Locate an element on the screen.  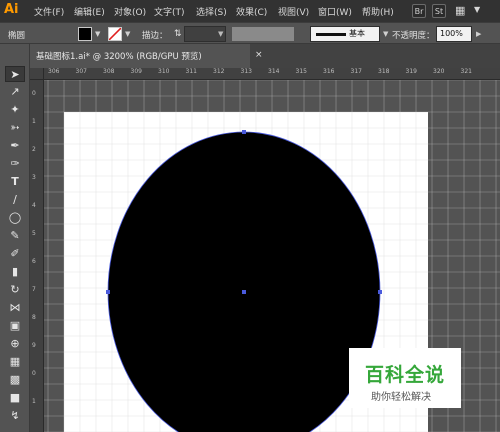
workspace-switcher-icon: ▦ is located at coordinates (462, 11).